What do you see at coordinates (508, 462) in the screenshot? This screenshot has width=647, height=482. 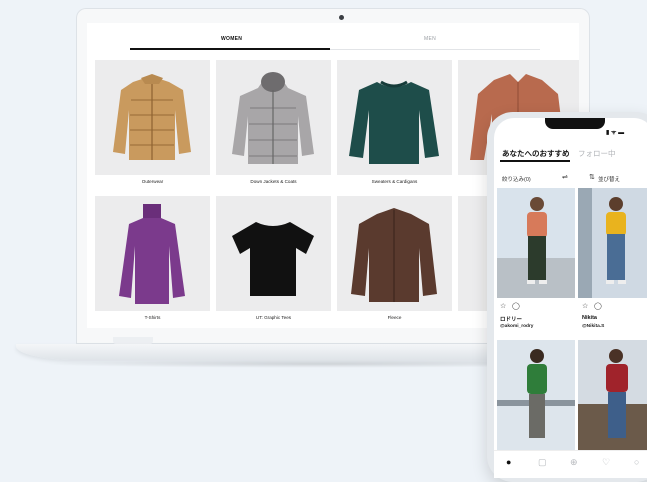 I see `compass-icon: ●` at bounding box center [508, 462].